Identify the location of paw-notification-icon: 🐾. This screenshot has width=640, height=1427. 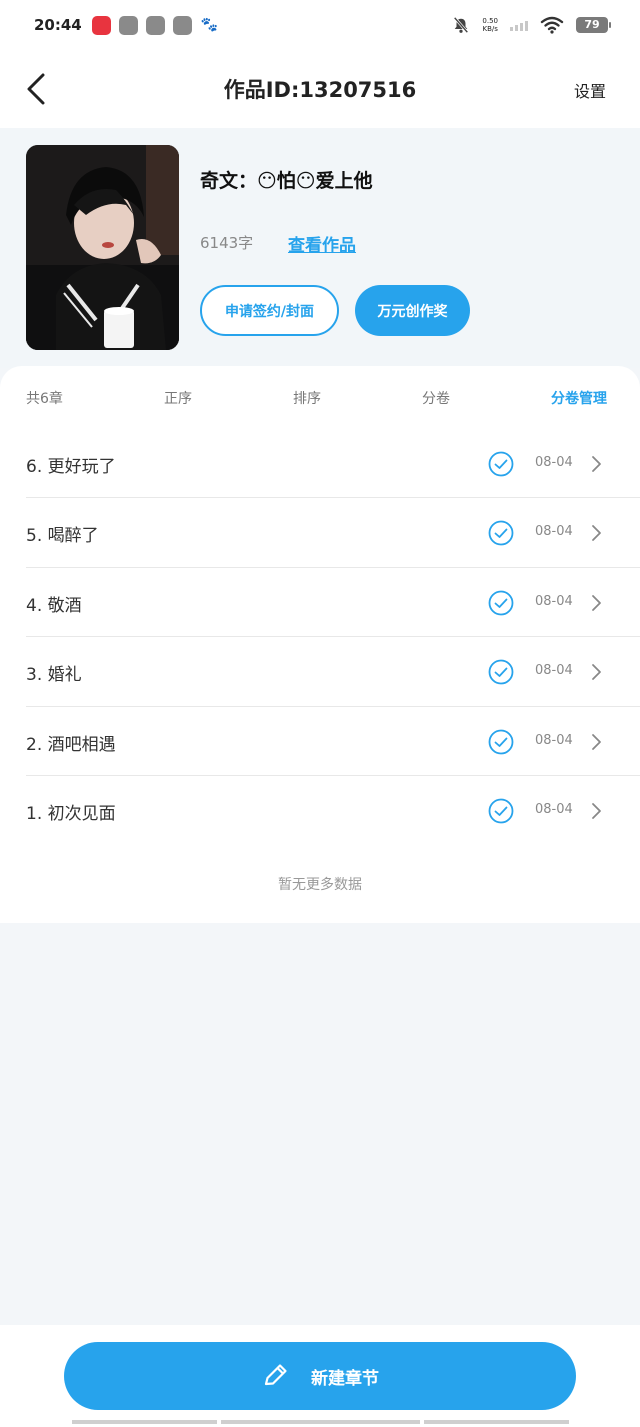
(209, 24).